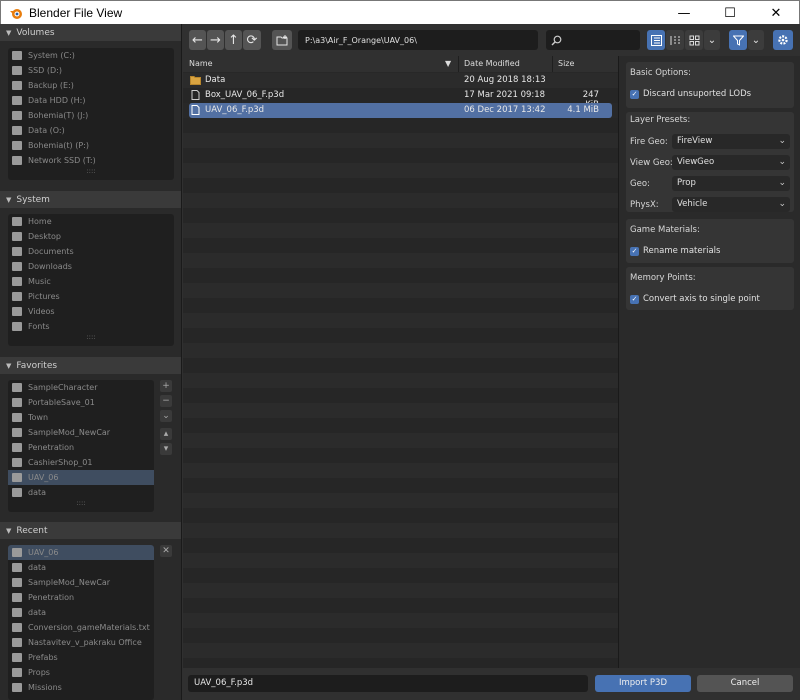 The height and width of the screenshot is (700, 800). Describe the element at coordinates (91, 115) in the screenshot. I see `sidebar-item-volume: Bohemia(T) (J:)` at that location.